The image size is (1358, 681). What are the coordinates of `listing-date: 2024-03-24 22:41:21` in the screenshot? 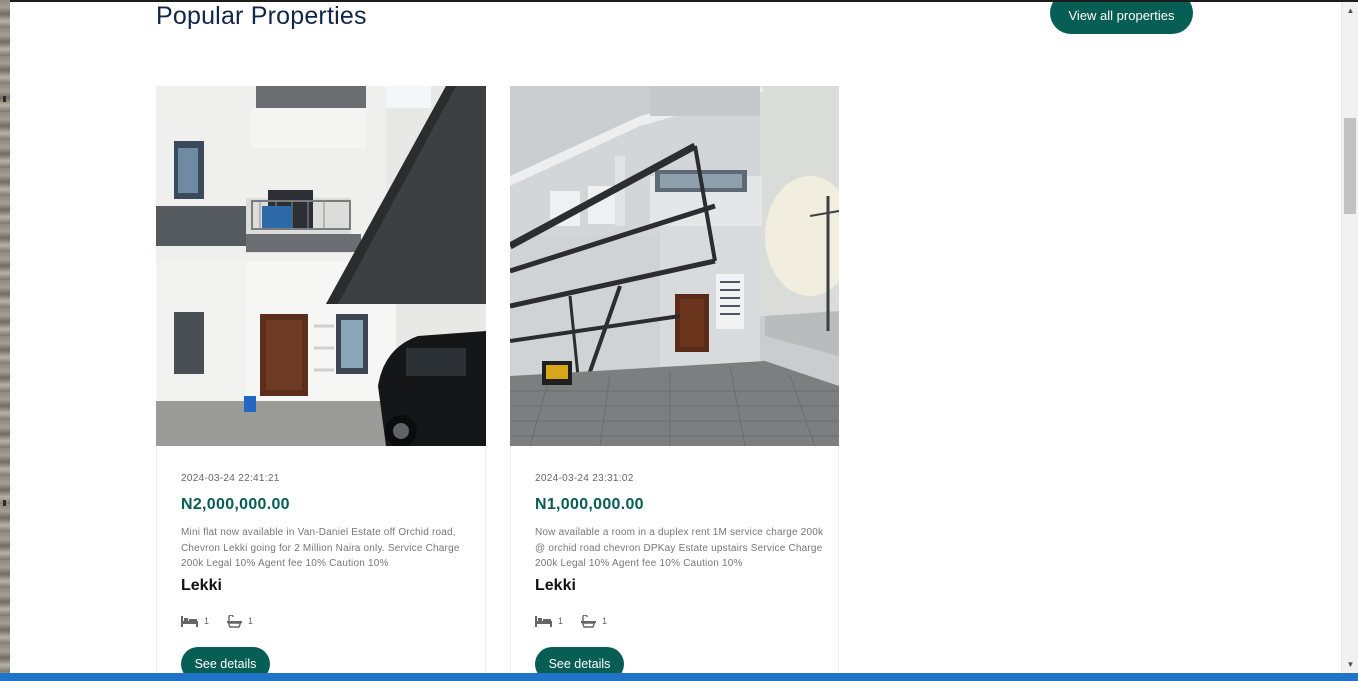 It's located at (230, 478).